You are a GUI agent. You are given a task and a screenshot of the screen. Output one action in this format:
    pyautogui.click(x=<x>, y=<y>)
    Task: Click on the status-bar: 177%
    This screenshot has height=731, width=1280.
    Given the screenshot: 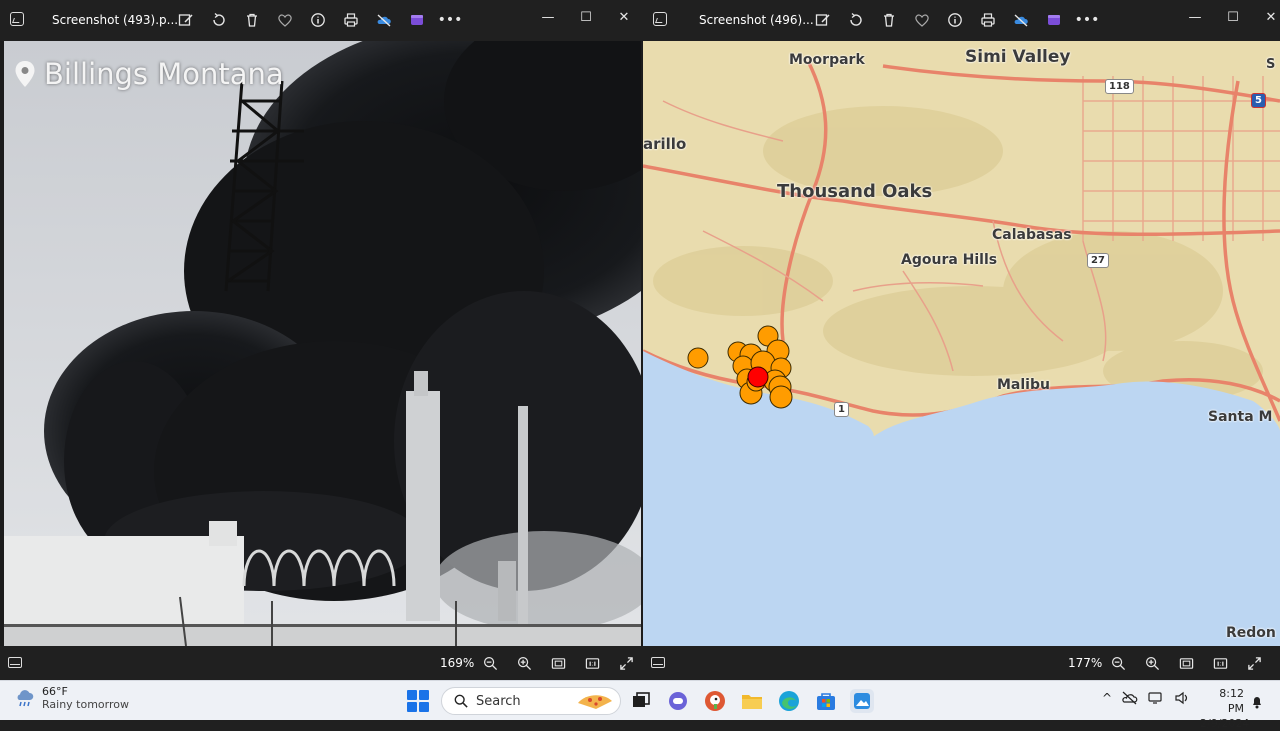 What is the action you would take?
    pyautogui.click(x=961, y=663)
    